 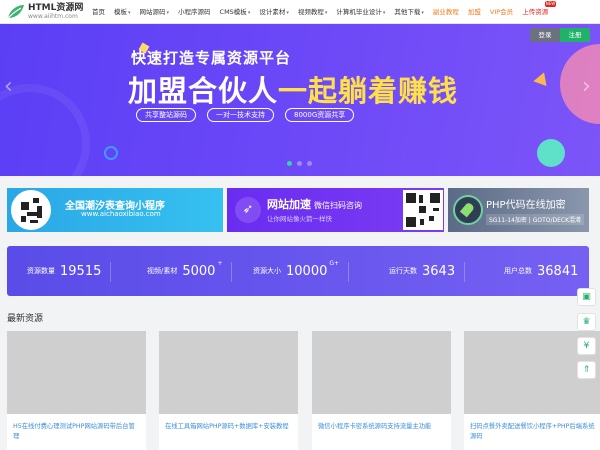 I want to click on banner-accel-title-small: 微信扫码咨询, so click(x=338, y=205).